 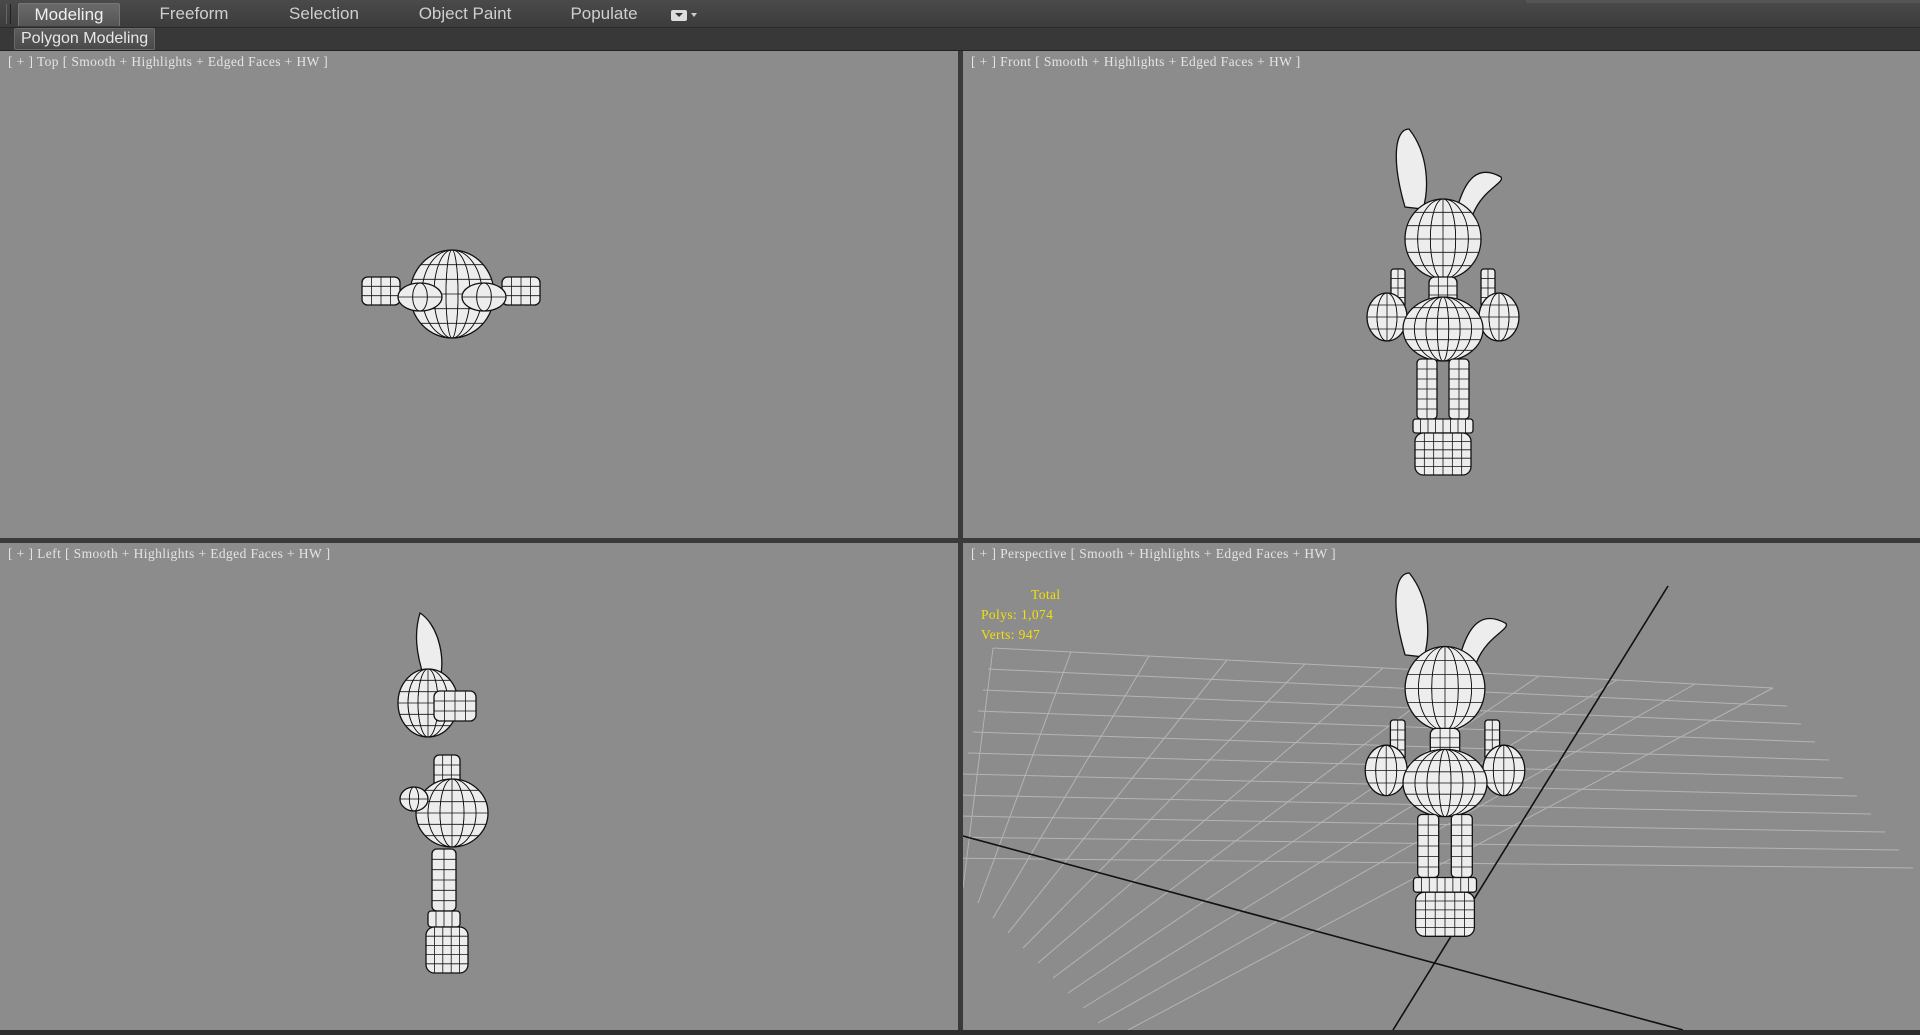 I want to click on scene-statistics: Total Polys: 1,074 Verts: 947, so click(x=1021, y=615).